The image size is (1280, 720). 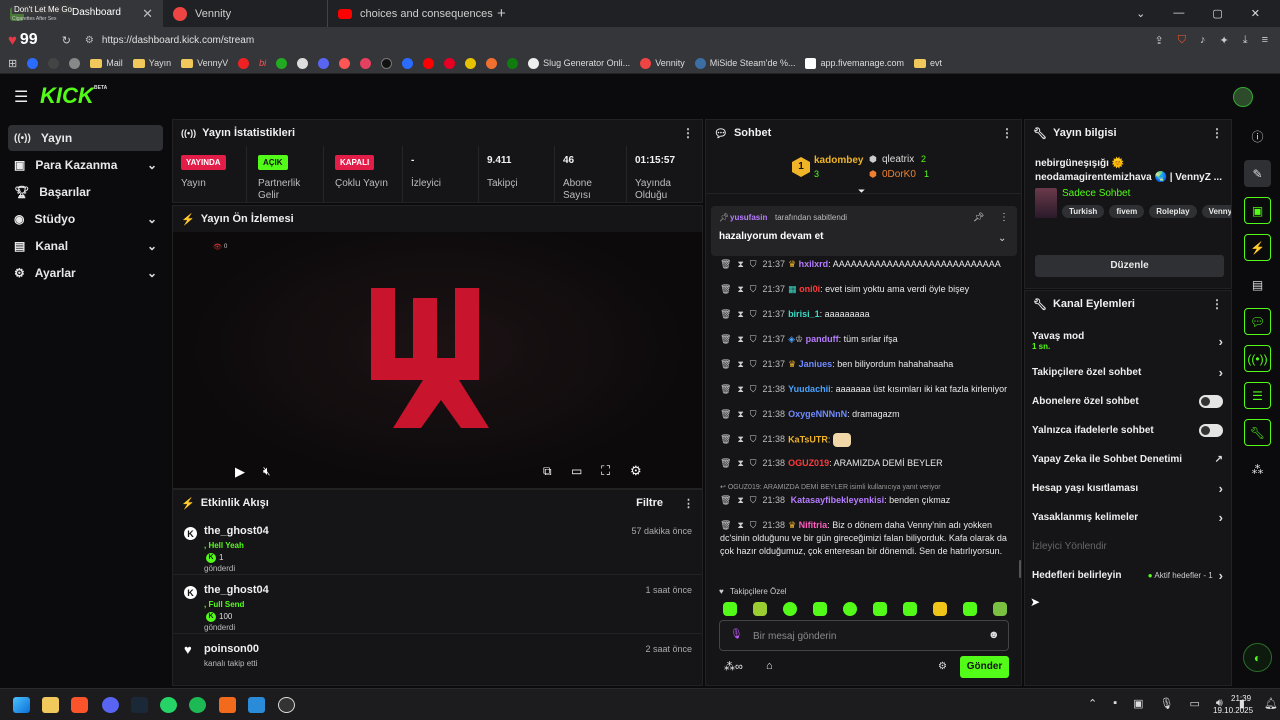 What do you see at coordinates (147, 14) in the screenshot?
I see `close-tab-icon: ✕` at bounding box center [147, 14].